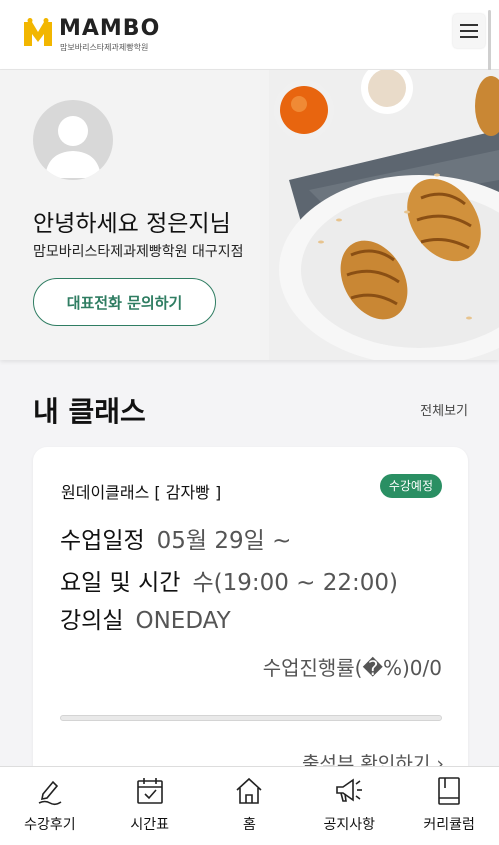 This screenshot has width=499, height=845. Describe the element at coordinates (224, 541) in the screenshot. I see `schedule-value: 05월 29일 ~` at that location.